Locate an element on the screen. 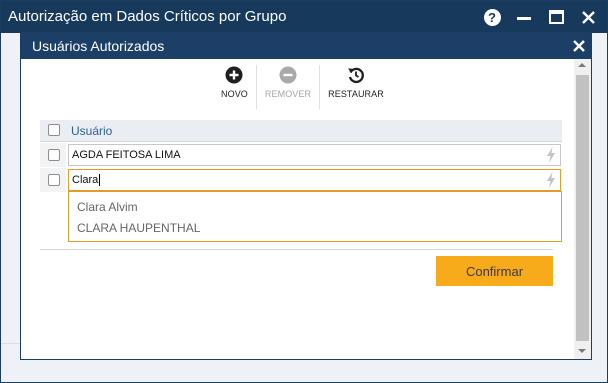 The height and width of the screenshot is (383, 608). form-divider is located at coordinates (296, 249).